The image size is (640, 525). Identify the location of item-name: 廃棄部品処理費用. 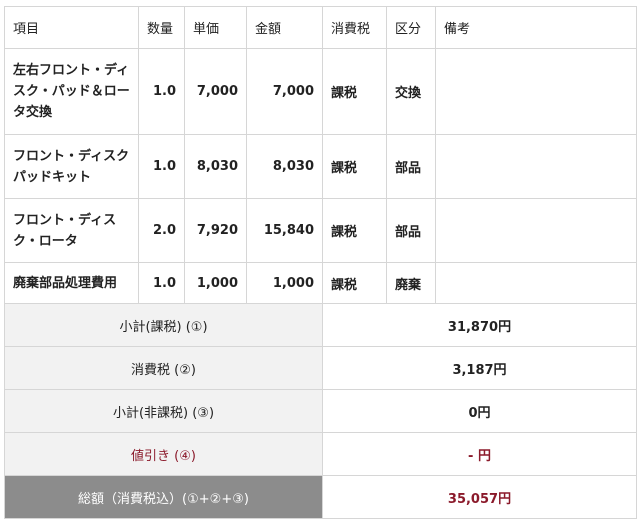
(71, 283).